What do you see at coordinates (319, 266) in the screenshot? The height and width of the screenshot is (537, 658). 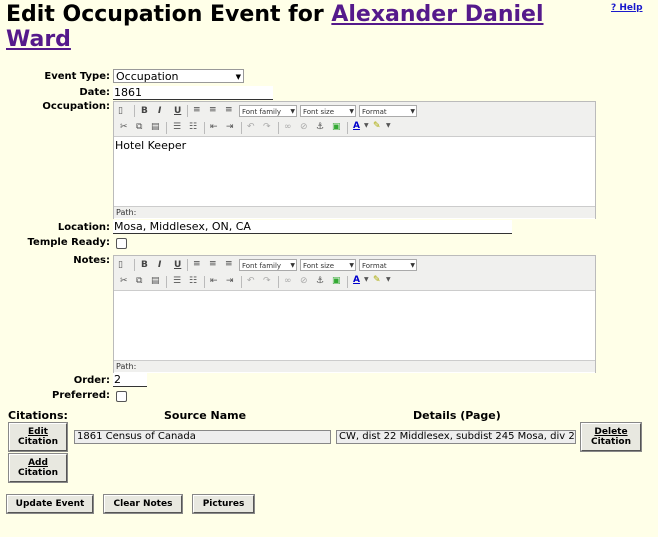 I see `font-size-value: Font size` at bounding box center [319, 266].